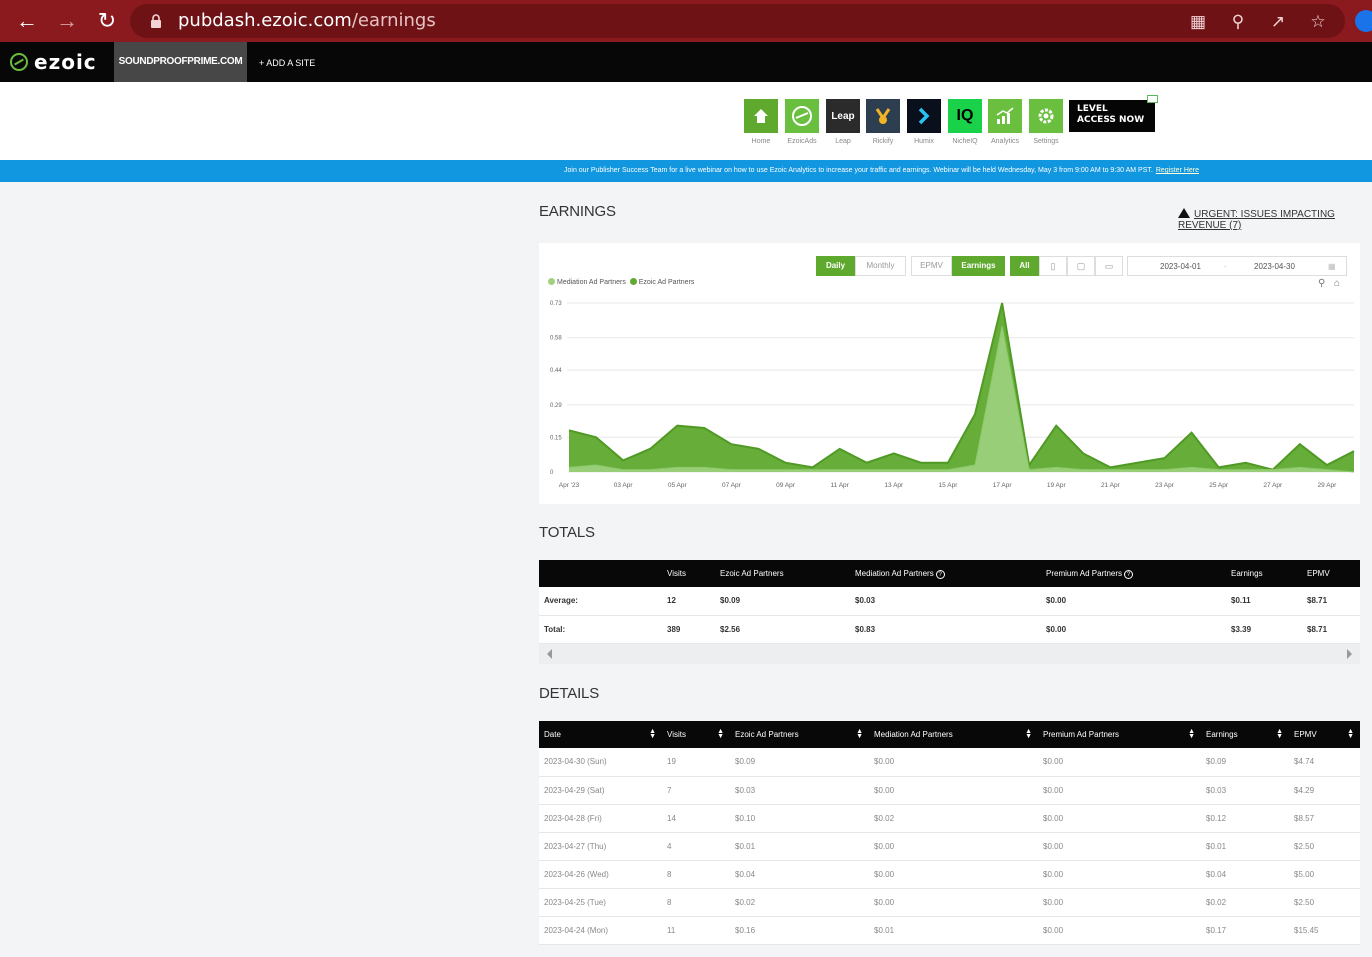  I want to click on epmv-toggle: EPMV, so click(931, 266).